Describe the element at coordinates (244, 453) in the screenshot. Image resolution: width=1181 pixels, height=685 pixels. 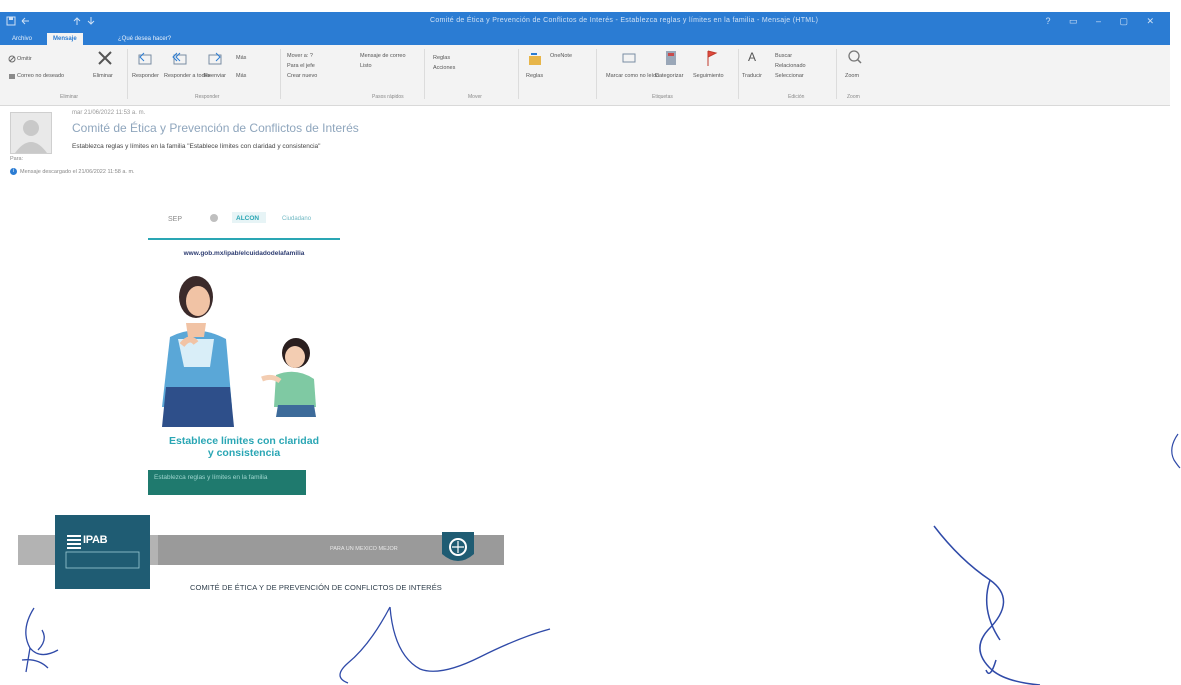
I see `poster-slogan-line2: y consistencia` at that location.